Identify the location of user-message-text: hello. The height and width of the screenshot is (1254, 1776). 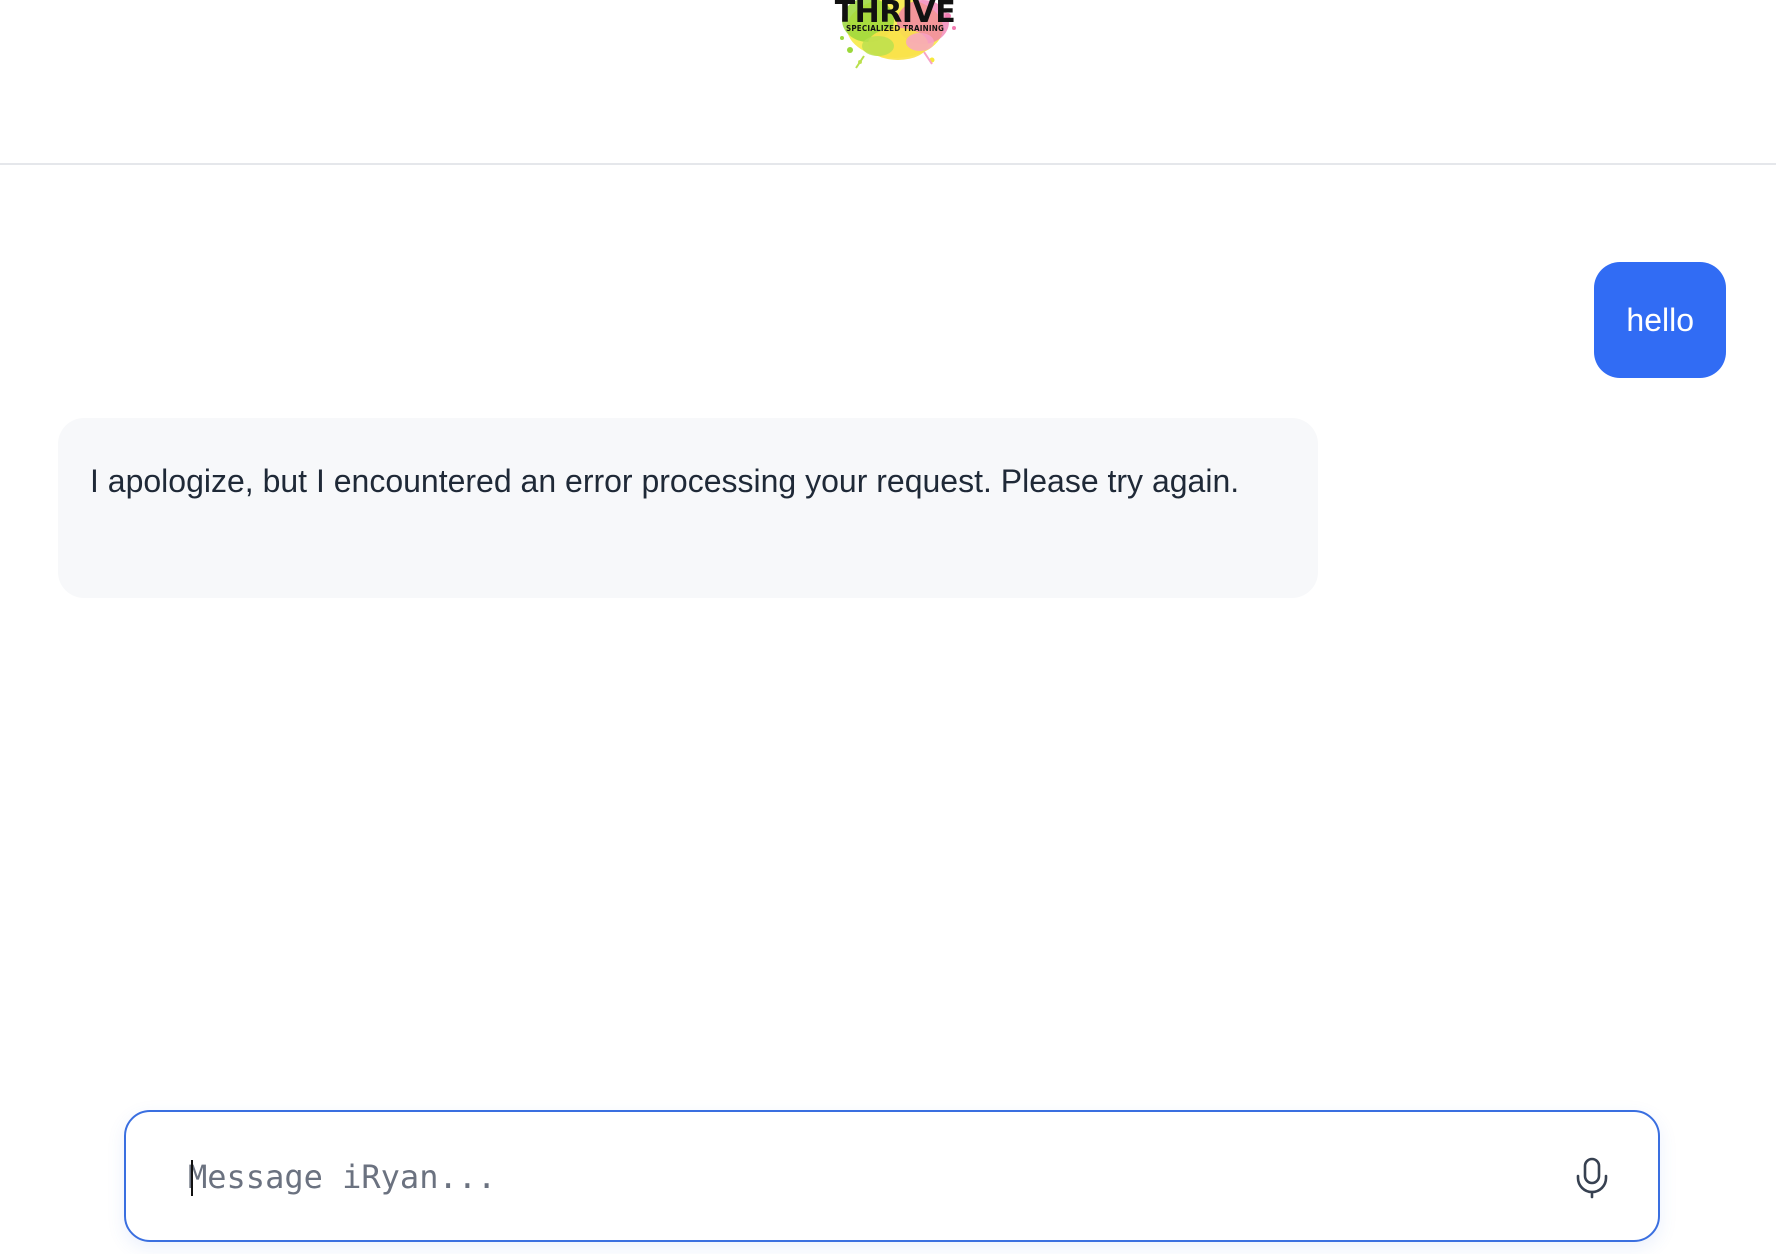
(1660, 319).